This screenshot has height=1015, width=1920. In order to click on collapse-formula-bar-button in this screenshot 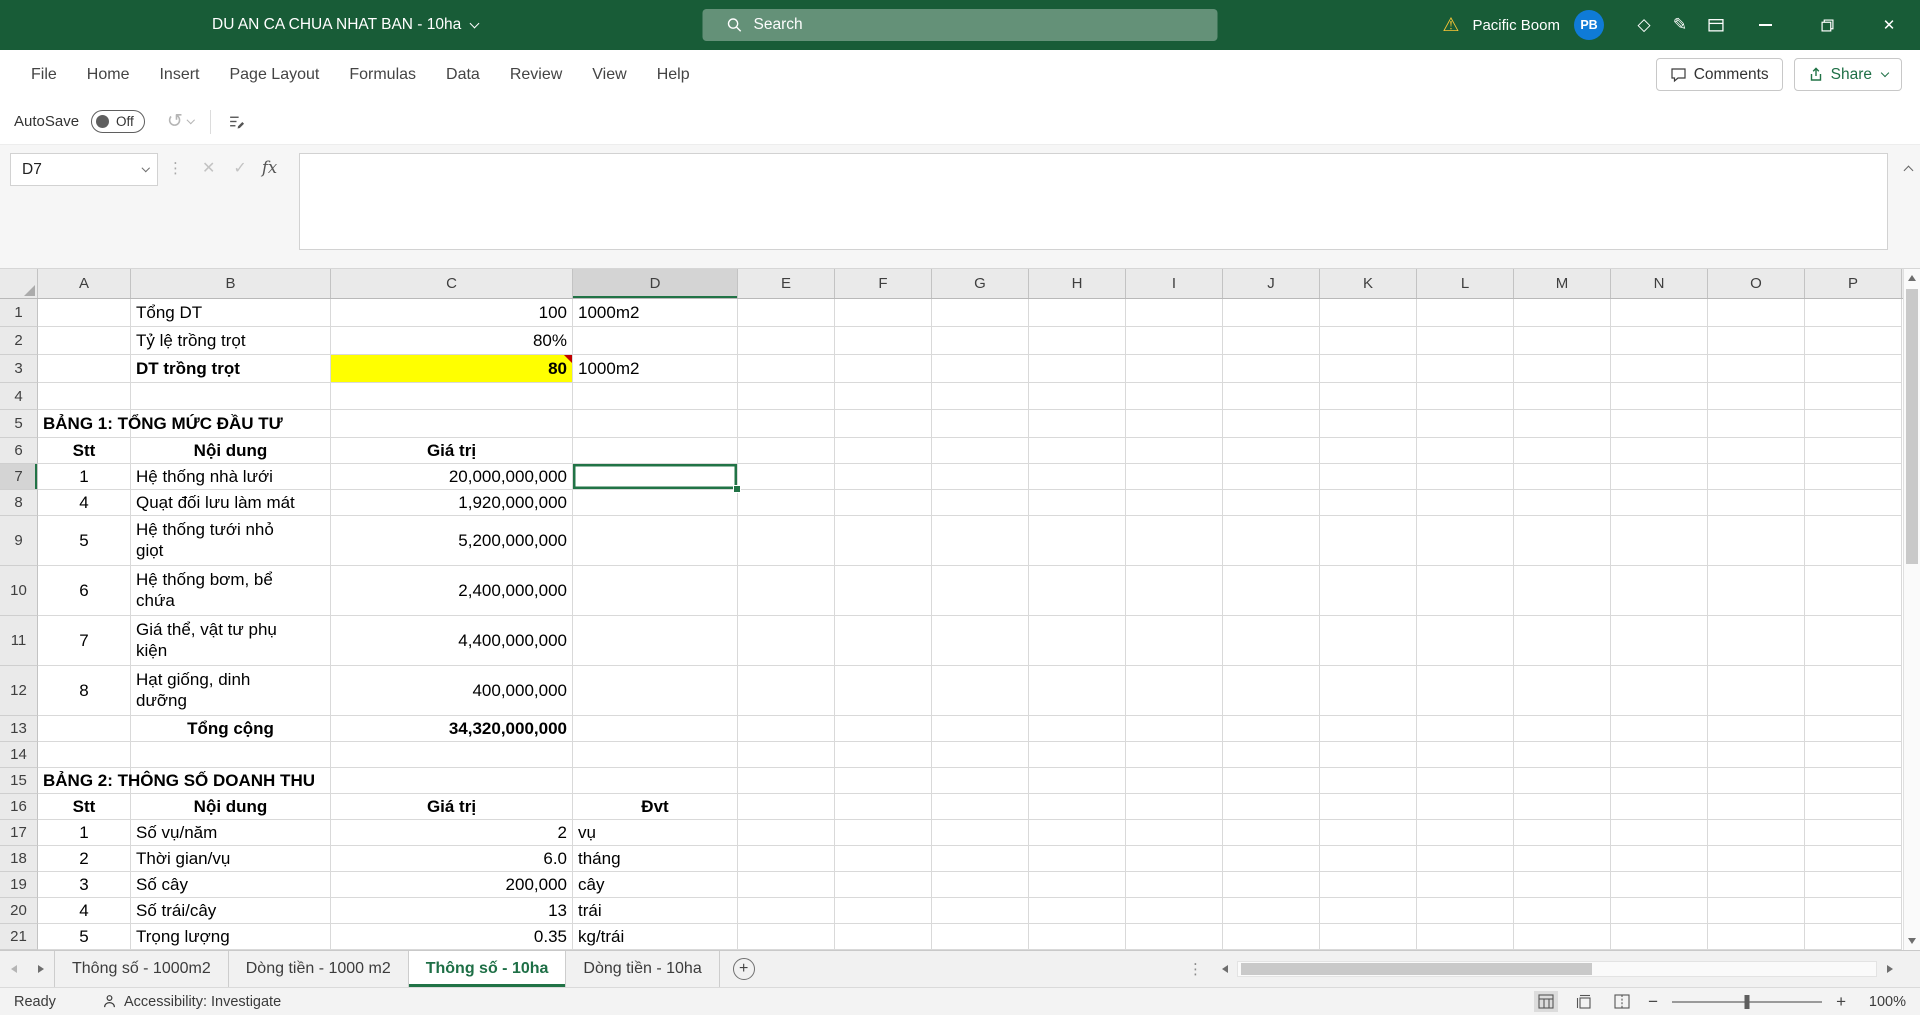, I will do `click(1908, 170)`.